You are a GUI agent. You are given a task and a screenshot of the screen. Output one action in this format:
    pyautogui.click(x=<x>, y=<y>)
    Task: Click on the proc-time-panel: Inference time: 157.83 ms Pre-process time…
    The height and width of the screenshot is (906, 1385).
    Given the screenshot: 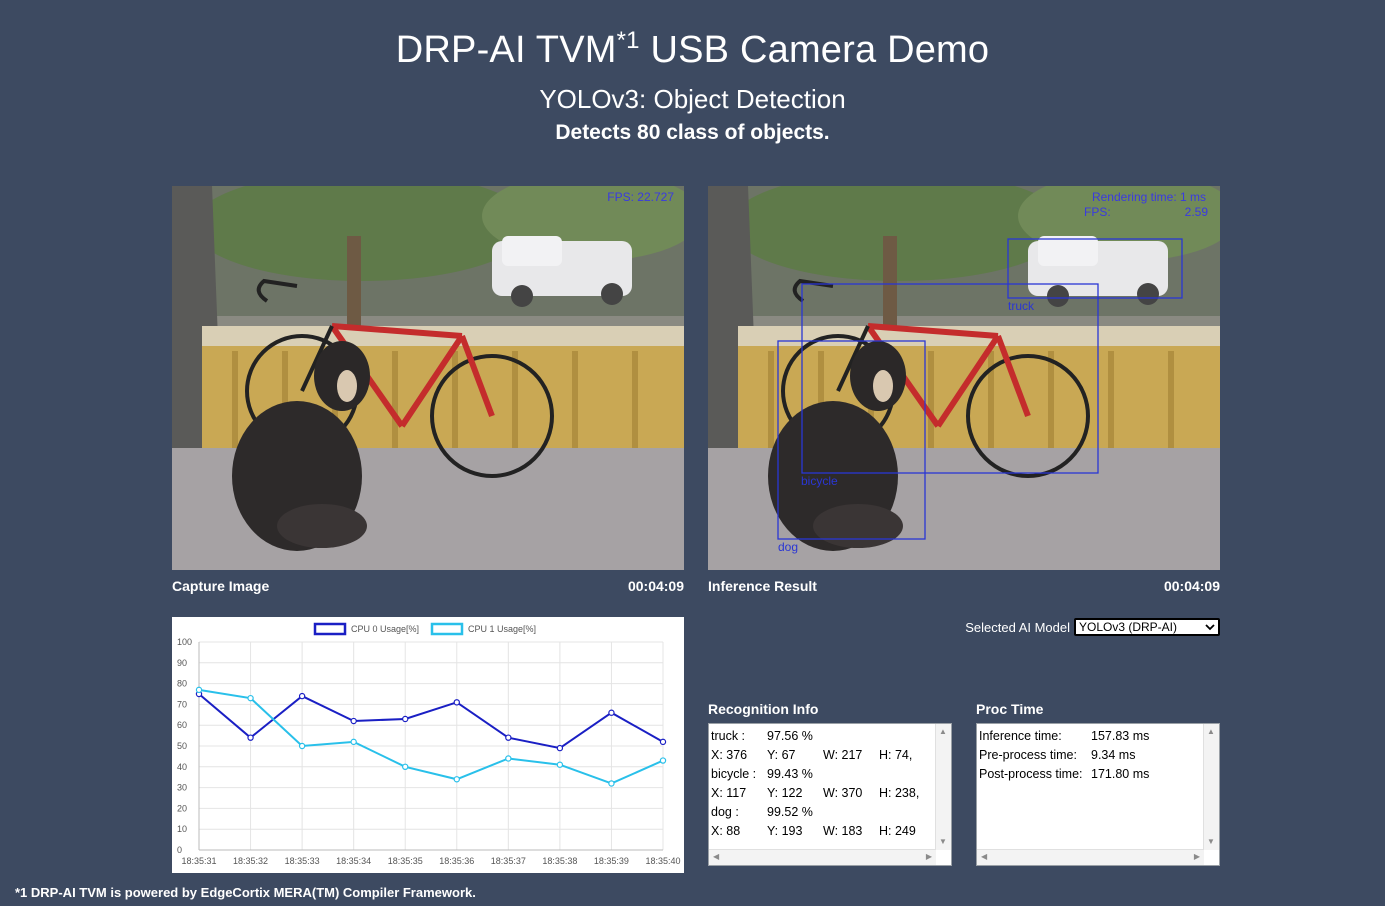 What is the action you would take?
    pyautogui.click(x=1098, y=794)
    